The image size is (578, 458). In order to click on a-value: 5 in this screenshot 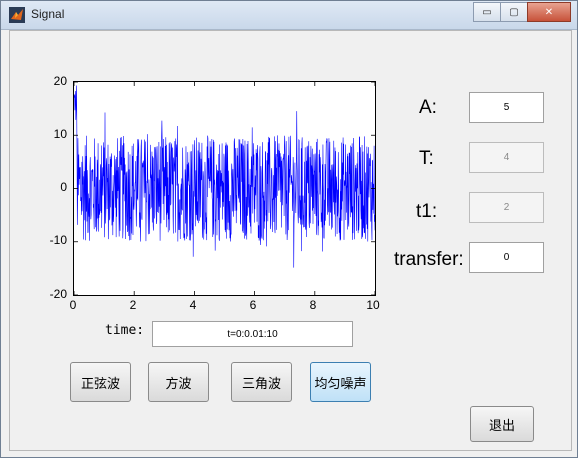, I will do `click(506, 107)`.